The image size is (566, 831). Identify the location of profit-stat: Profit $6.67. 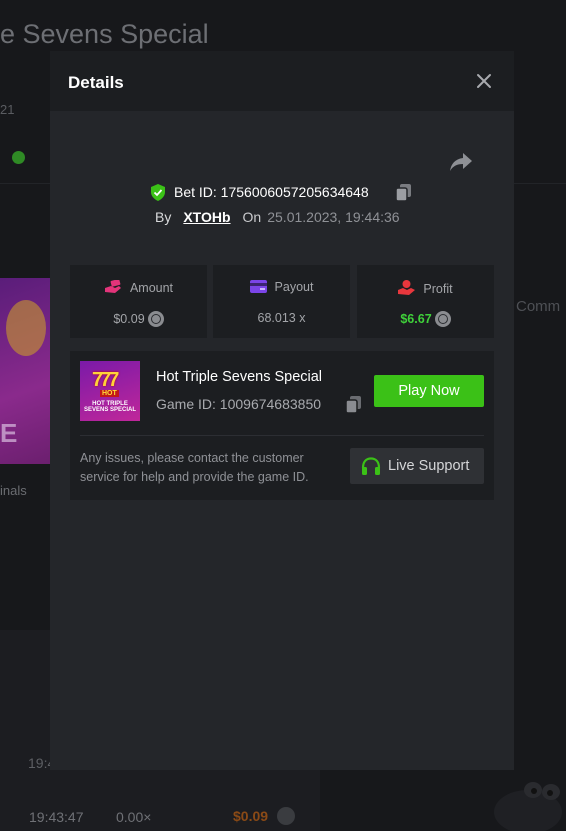
(425, 301).